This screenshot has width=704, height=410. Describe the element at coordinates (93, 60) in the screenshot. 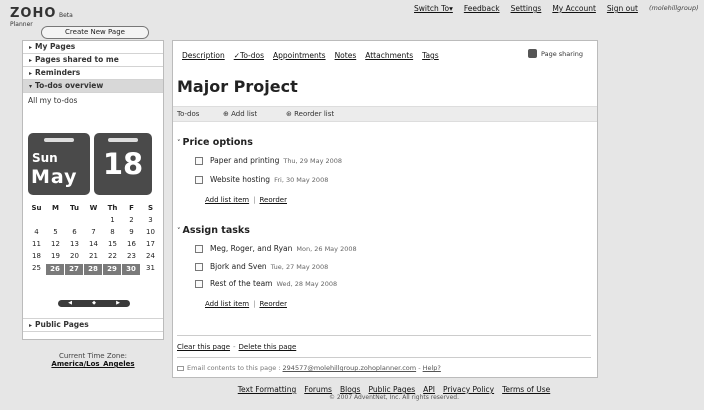

I see `sidebar-item-pages-shared: ▸ Pages shared to me` at that location.